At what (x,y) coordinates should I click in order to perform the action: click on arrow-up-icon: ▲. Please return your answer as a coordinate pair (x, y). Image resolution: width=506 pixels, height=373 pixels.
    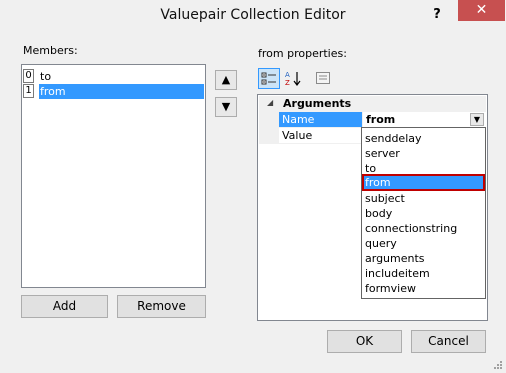
    Looking at the image, I should click on (226, 79).